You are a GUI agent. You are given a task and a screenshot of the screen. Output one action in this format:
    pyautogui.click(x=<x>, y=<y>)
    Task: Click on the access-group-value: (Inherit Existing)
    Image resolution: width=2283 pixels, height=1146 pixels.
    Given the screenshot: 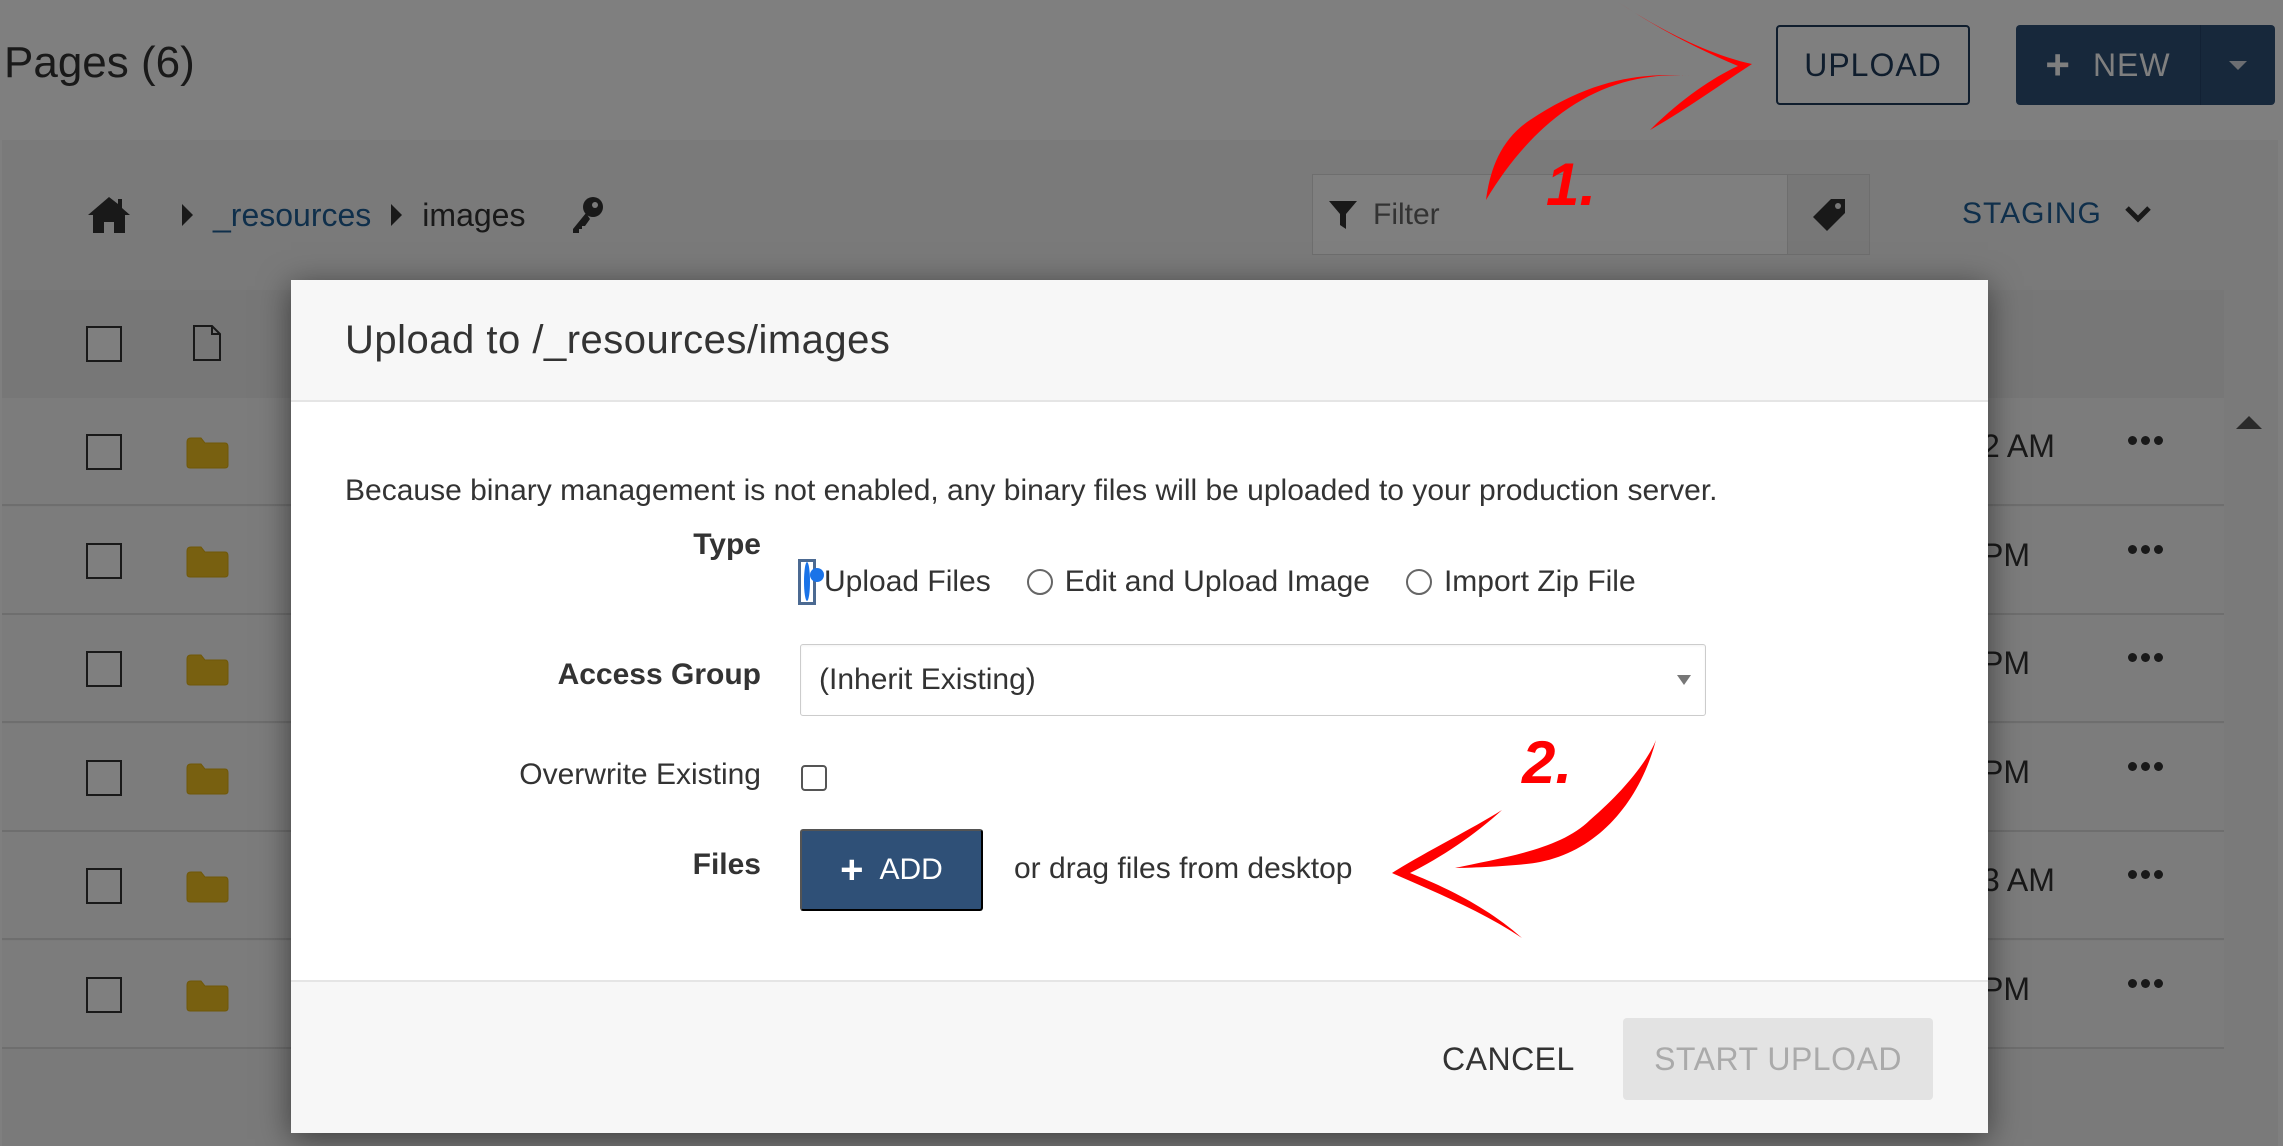 What is the action you would take?
    pyautogui.click(x=927, y=679)
    